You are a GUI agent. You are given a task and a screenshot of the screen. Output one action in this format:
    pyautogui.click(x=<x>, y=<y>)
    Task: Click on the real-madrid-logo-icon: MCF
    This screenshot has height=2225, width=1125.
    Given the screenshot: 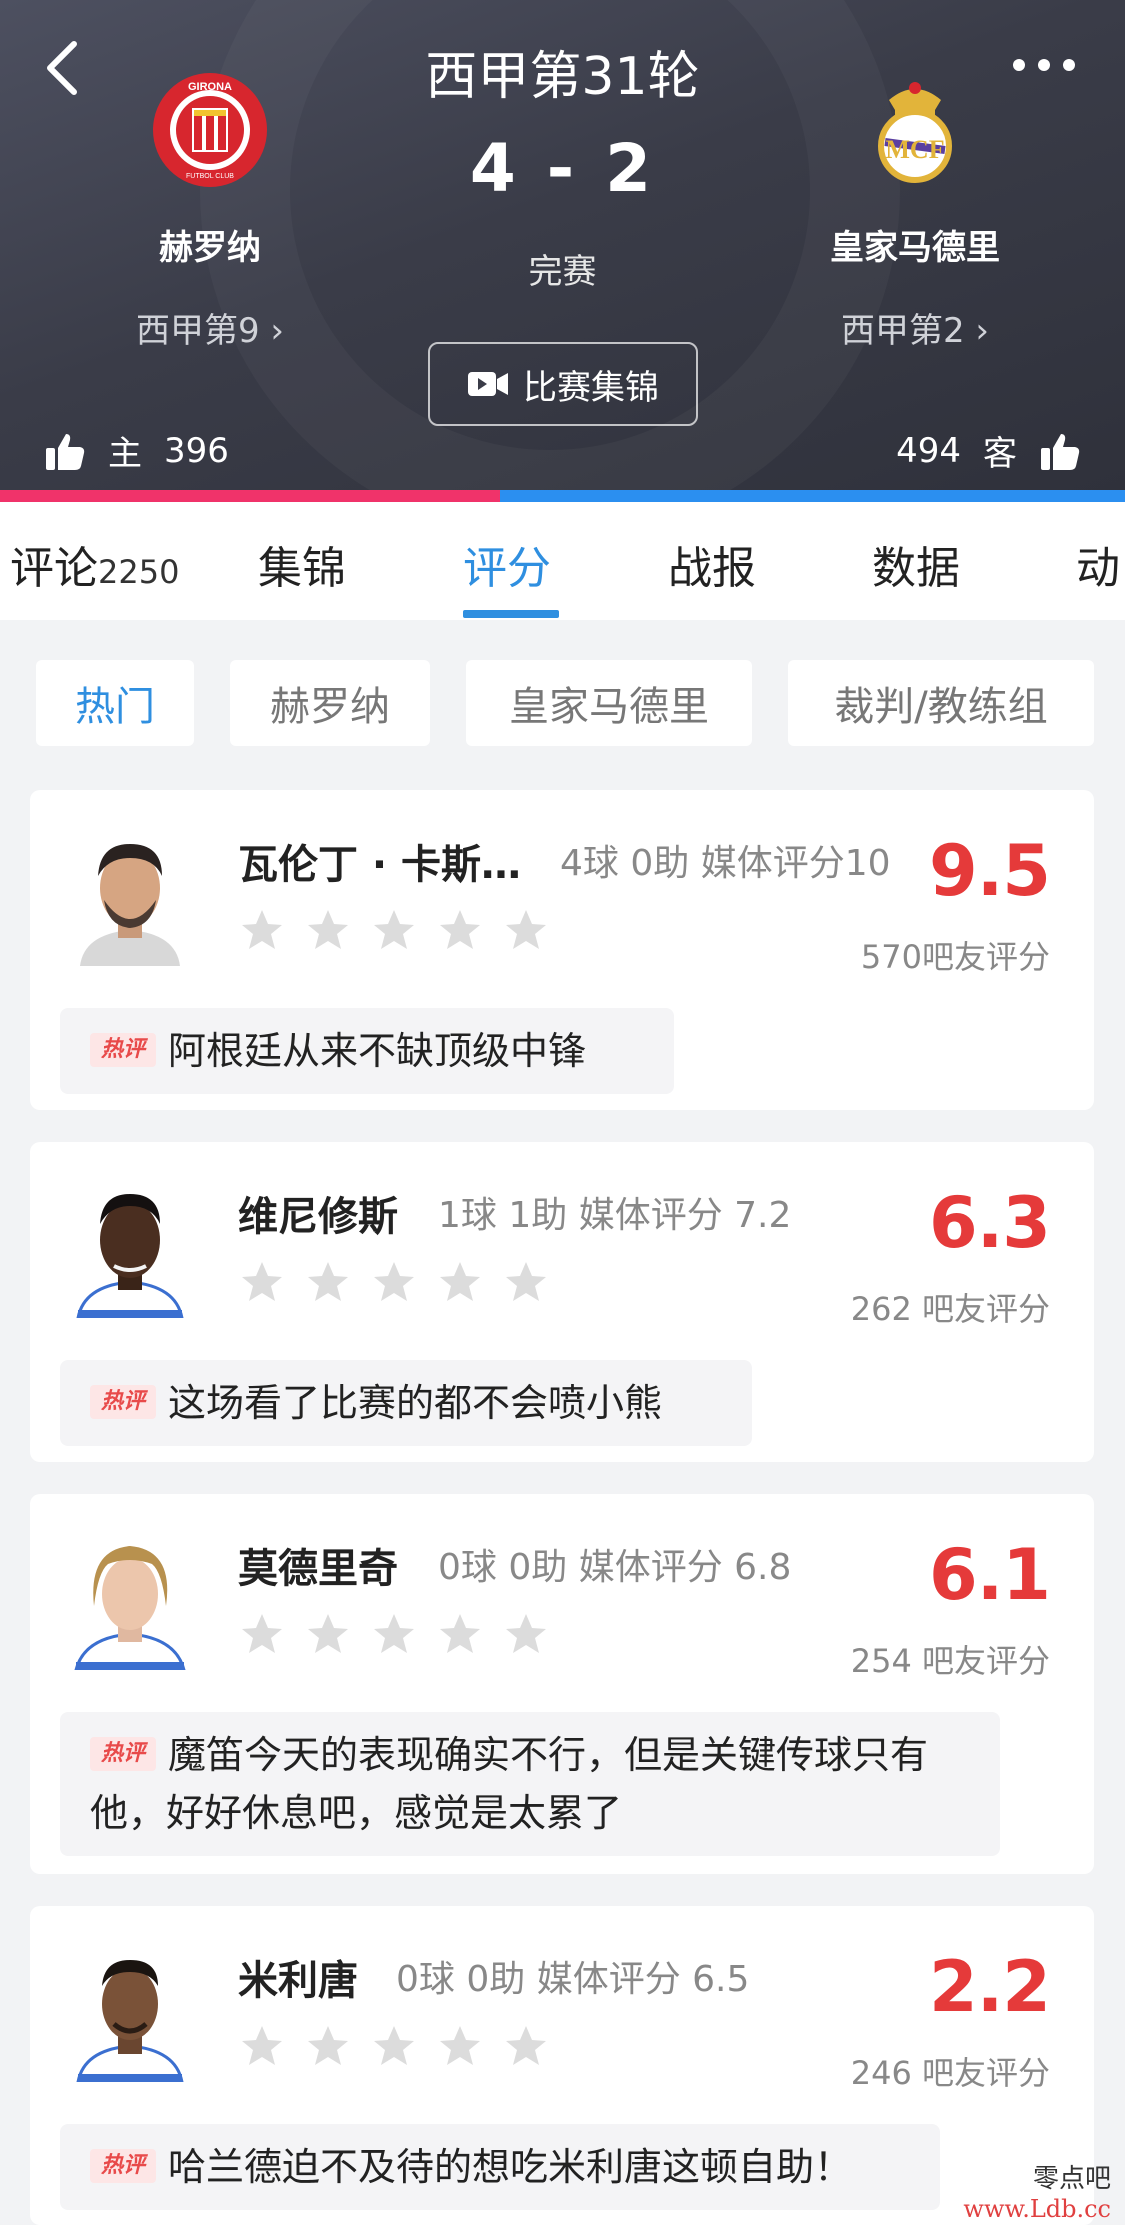 What is the action you would take?
    pyautogui.click(x=915, y=132)
    